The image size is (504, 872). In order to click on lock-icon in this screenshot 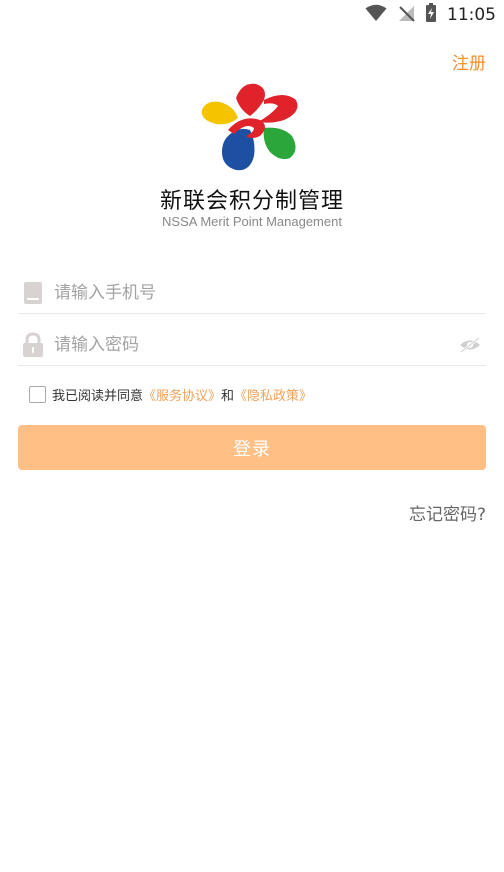, I will do `click(33, 344)`.